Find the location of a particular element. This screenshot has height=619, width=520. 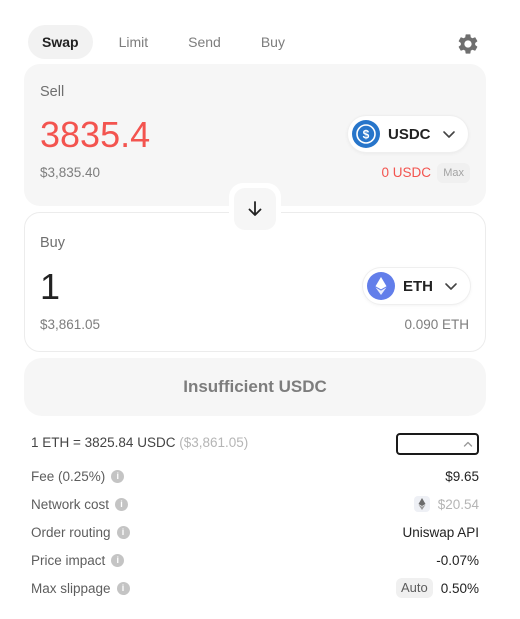

sell-balance: 0 USDC is located at coordinates (406, 172).